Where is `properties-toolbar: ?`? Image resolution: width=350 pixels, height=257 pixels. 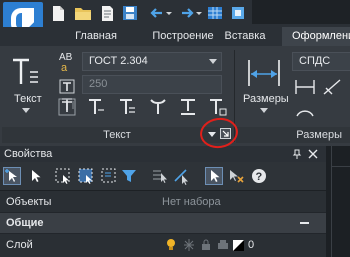 properties-toolbar: ? is located at coordinates (163, 176).